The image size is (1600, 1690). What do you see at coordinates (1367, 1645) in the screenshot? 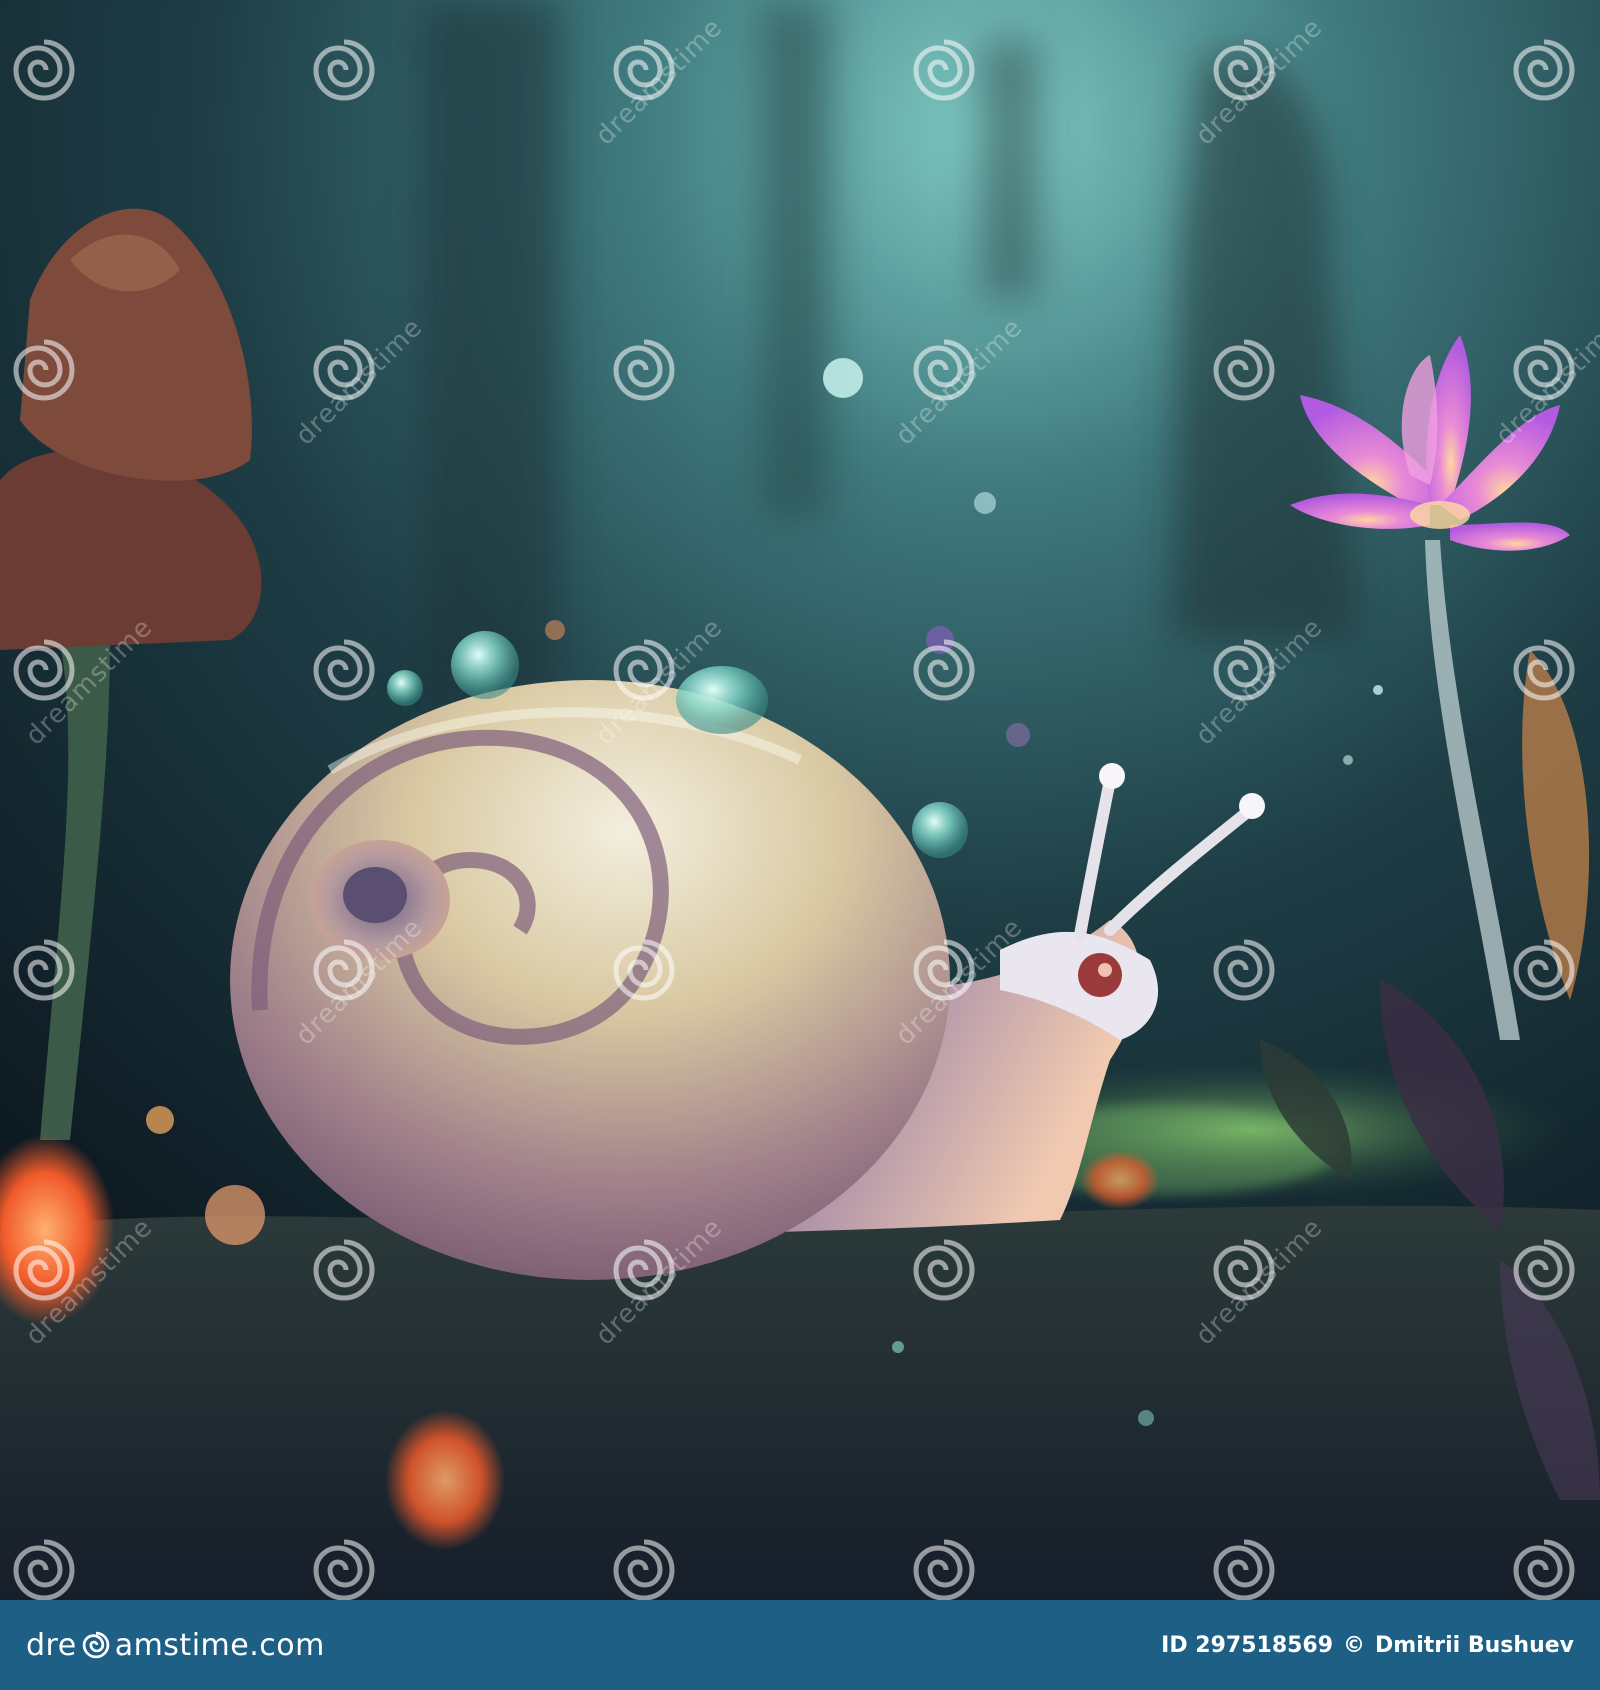
I see `image-credit: ID 297518569 © Dmitrii Bushuev` at bounding box center [1367, 1645].